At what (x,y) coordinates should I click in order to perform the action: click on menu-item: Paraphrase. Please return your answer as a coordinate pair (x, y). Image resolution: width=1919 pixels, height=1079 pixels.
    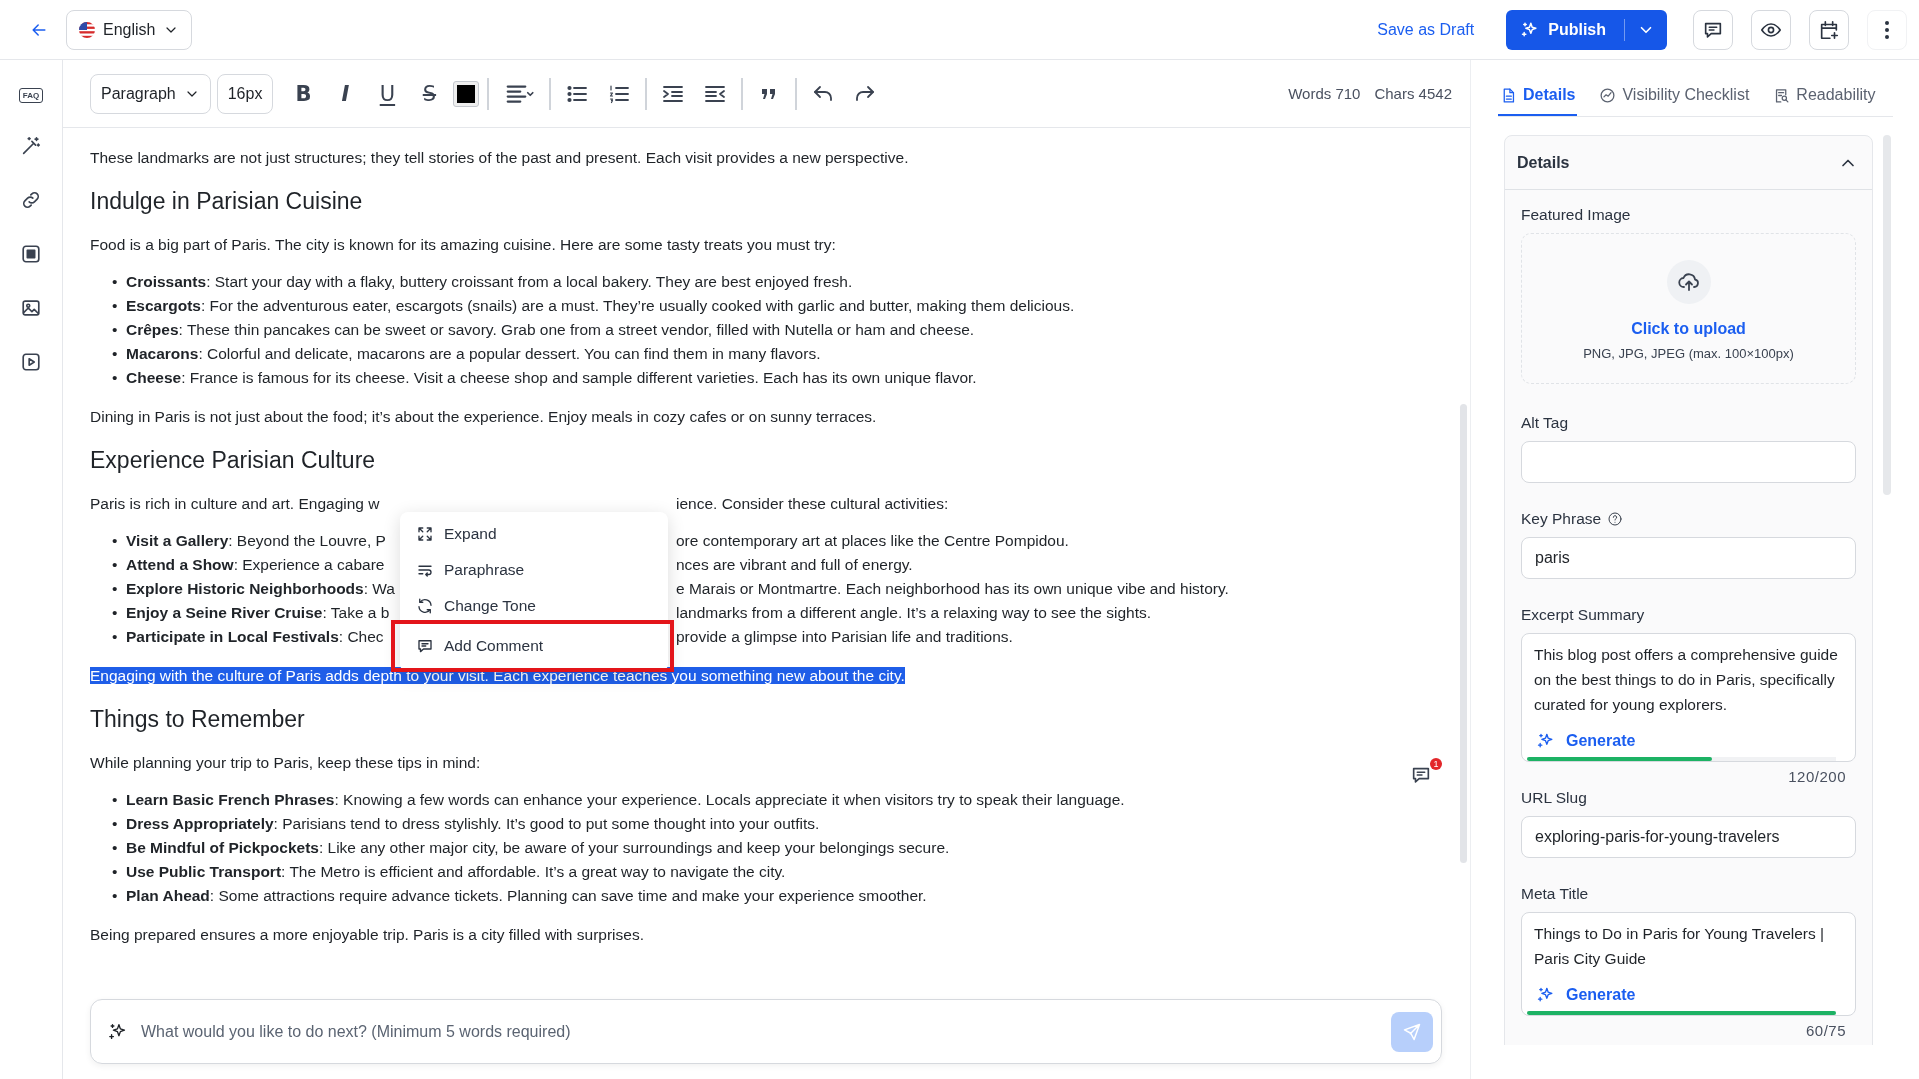
    Looking at the image, I should click on (534, 570).